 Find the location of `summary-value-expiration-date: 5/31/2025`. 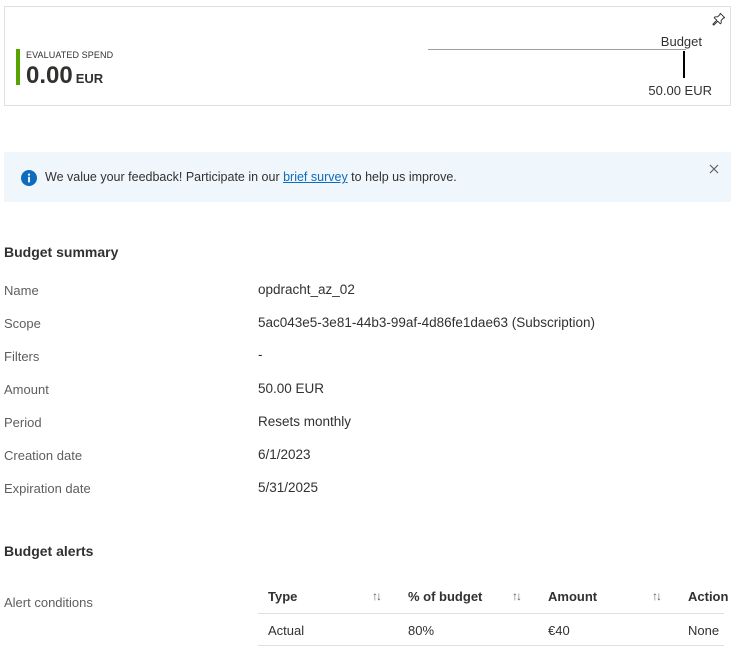

summary-value-expiration-date: 5/31/2025 is located at coordinates (288, 487).